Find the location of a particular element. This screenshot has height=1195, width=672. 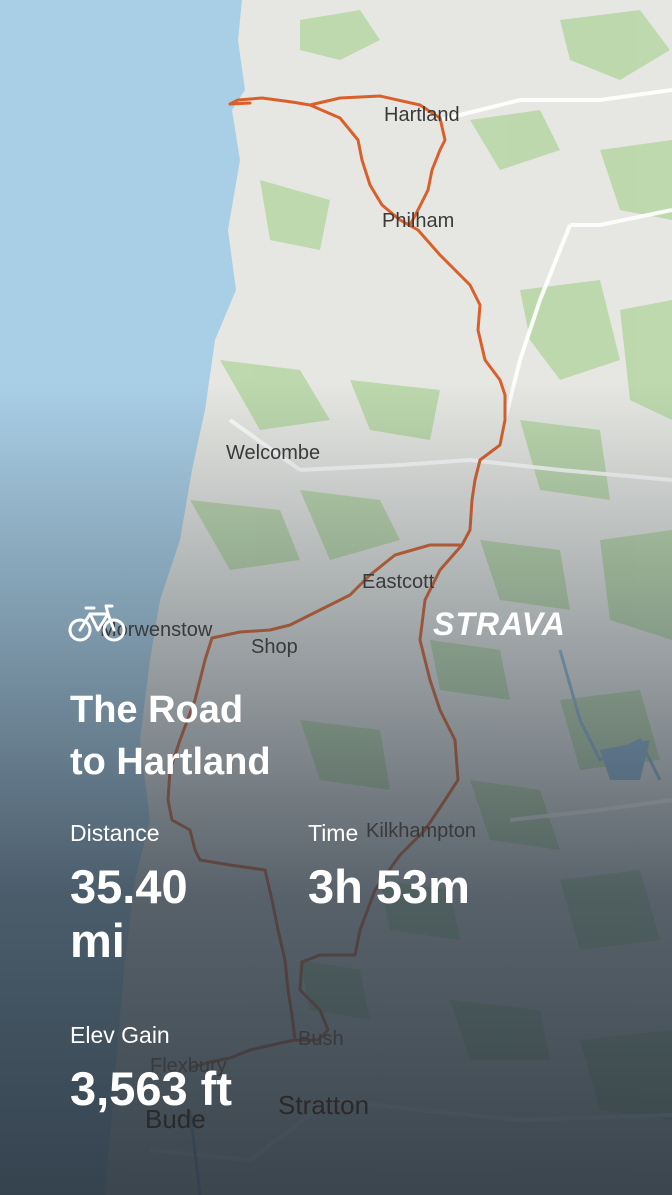

map-label-eastcott: Eastcott is located at coordinates (398, 582).